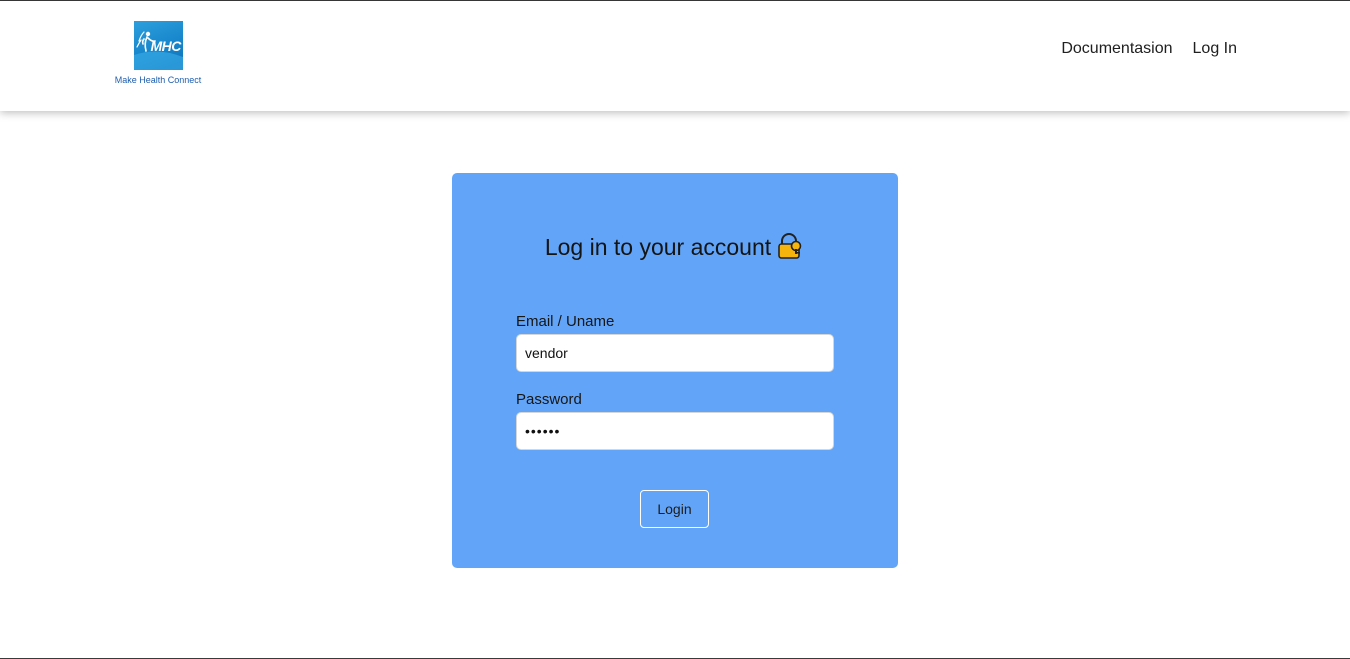 Image resolution: width=1350 pixels, height=659 pixels. I want to click on brand-caption: Make Health Connect, so click(158, 80).